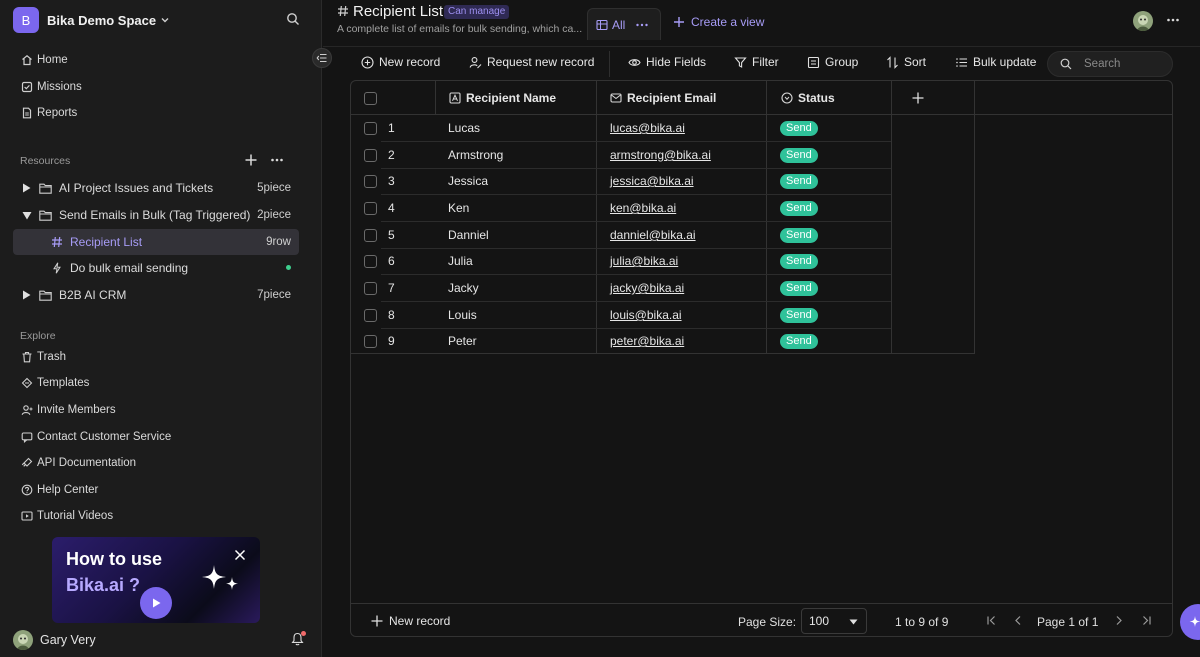  Describe the element at coordinates (1118, 620) in the screenshot. I see `next-page-icon` at that location.